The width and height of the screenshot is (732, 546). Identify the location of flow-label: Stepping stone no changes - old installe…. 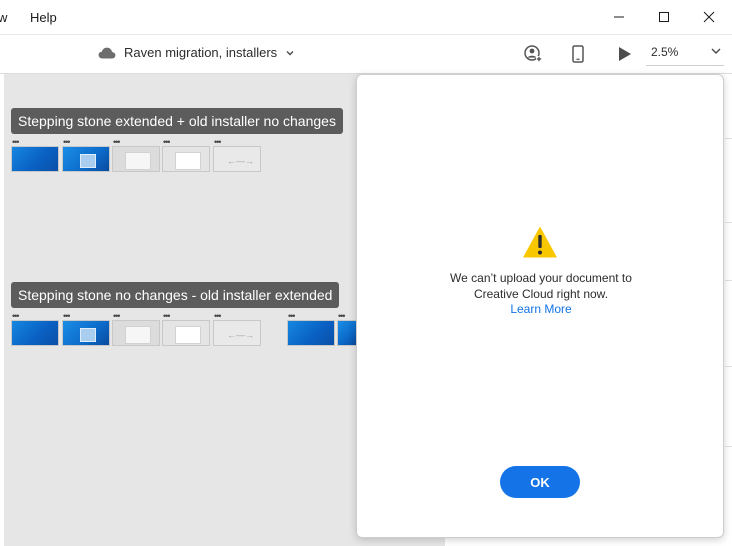
(175, 295).